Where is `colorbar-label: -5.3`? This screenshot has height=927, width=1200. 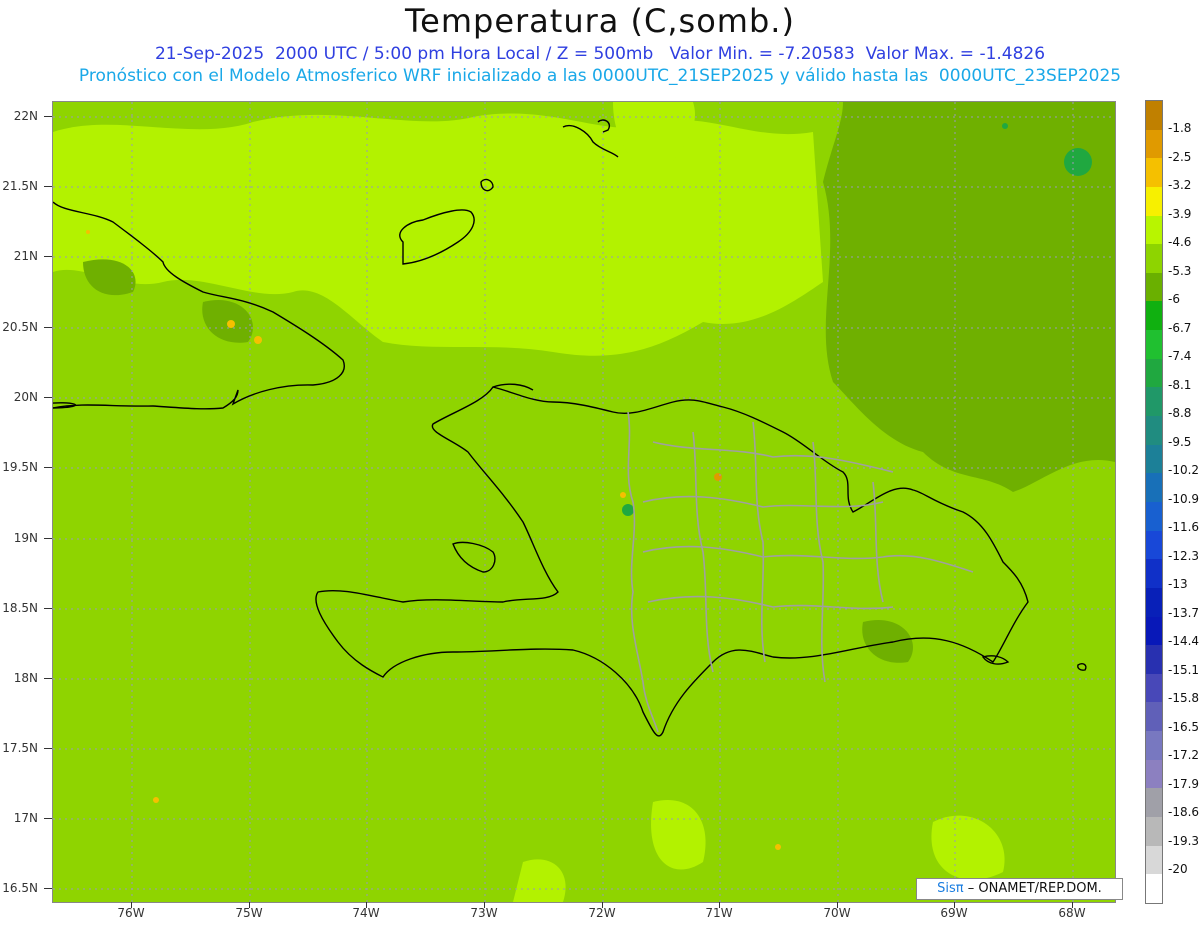
colorbar-label: -5.3 is located at coordinates (1180, 271).